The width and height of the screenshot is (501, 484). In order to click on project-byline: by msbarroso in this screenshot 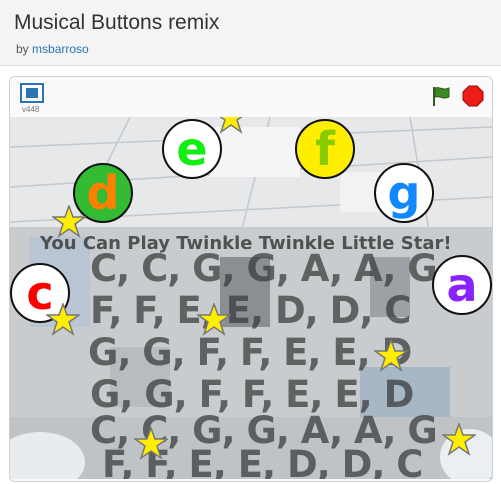, I will do `click(52, 49)`.